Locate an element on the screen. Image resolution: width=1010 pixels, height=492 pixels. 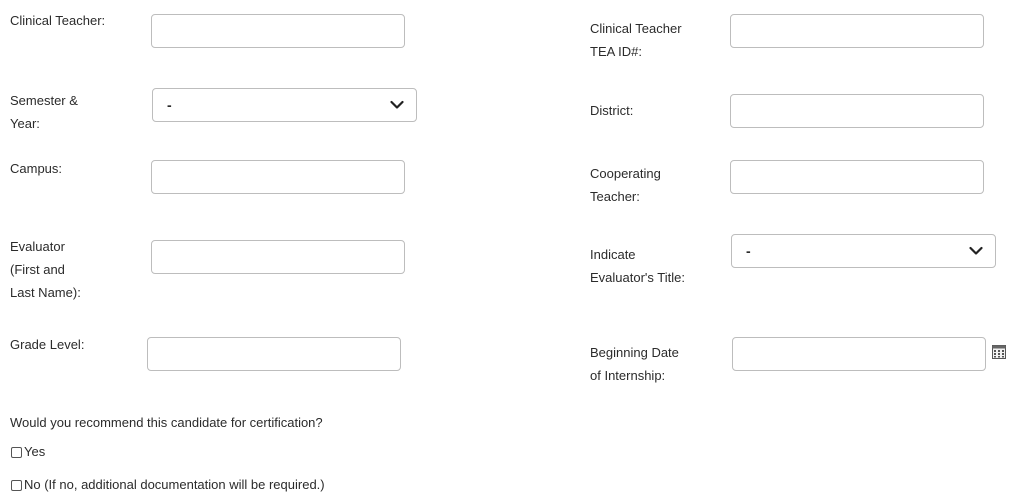
semester-year-selected-value: - is located at coordinates (169, 105).